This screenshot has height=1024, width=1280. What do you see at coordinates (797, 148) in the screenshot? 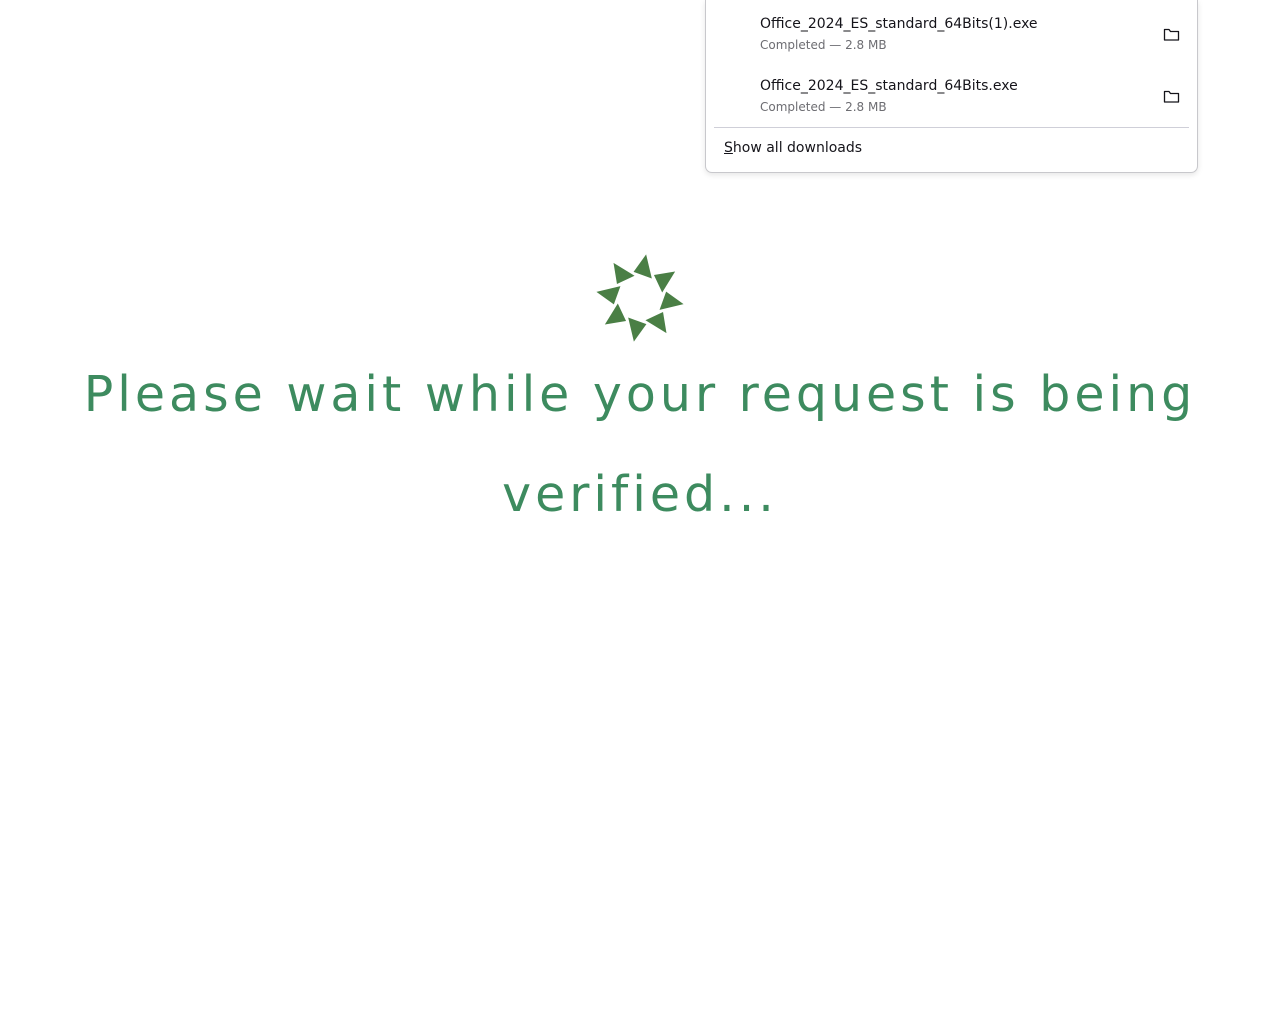
I see `show-all-label: how all downloads` at bounding box center [797, 148].